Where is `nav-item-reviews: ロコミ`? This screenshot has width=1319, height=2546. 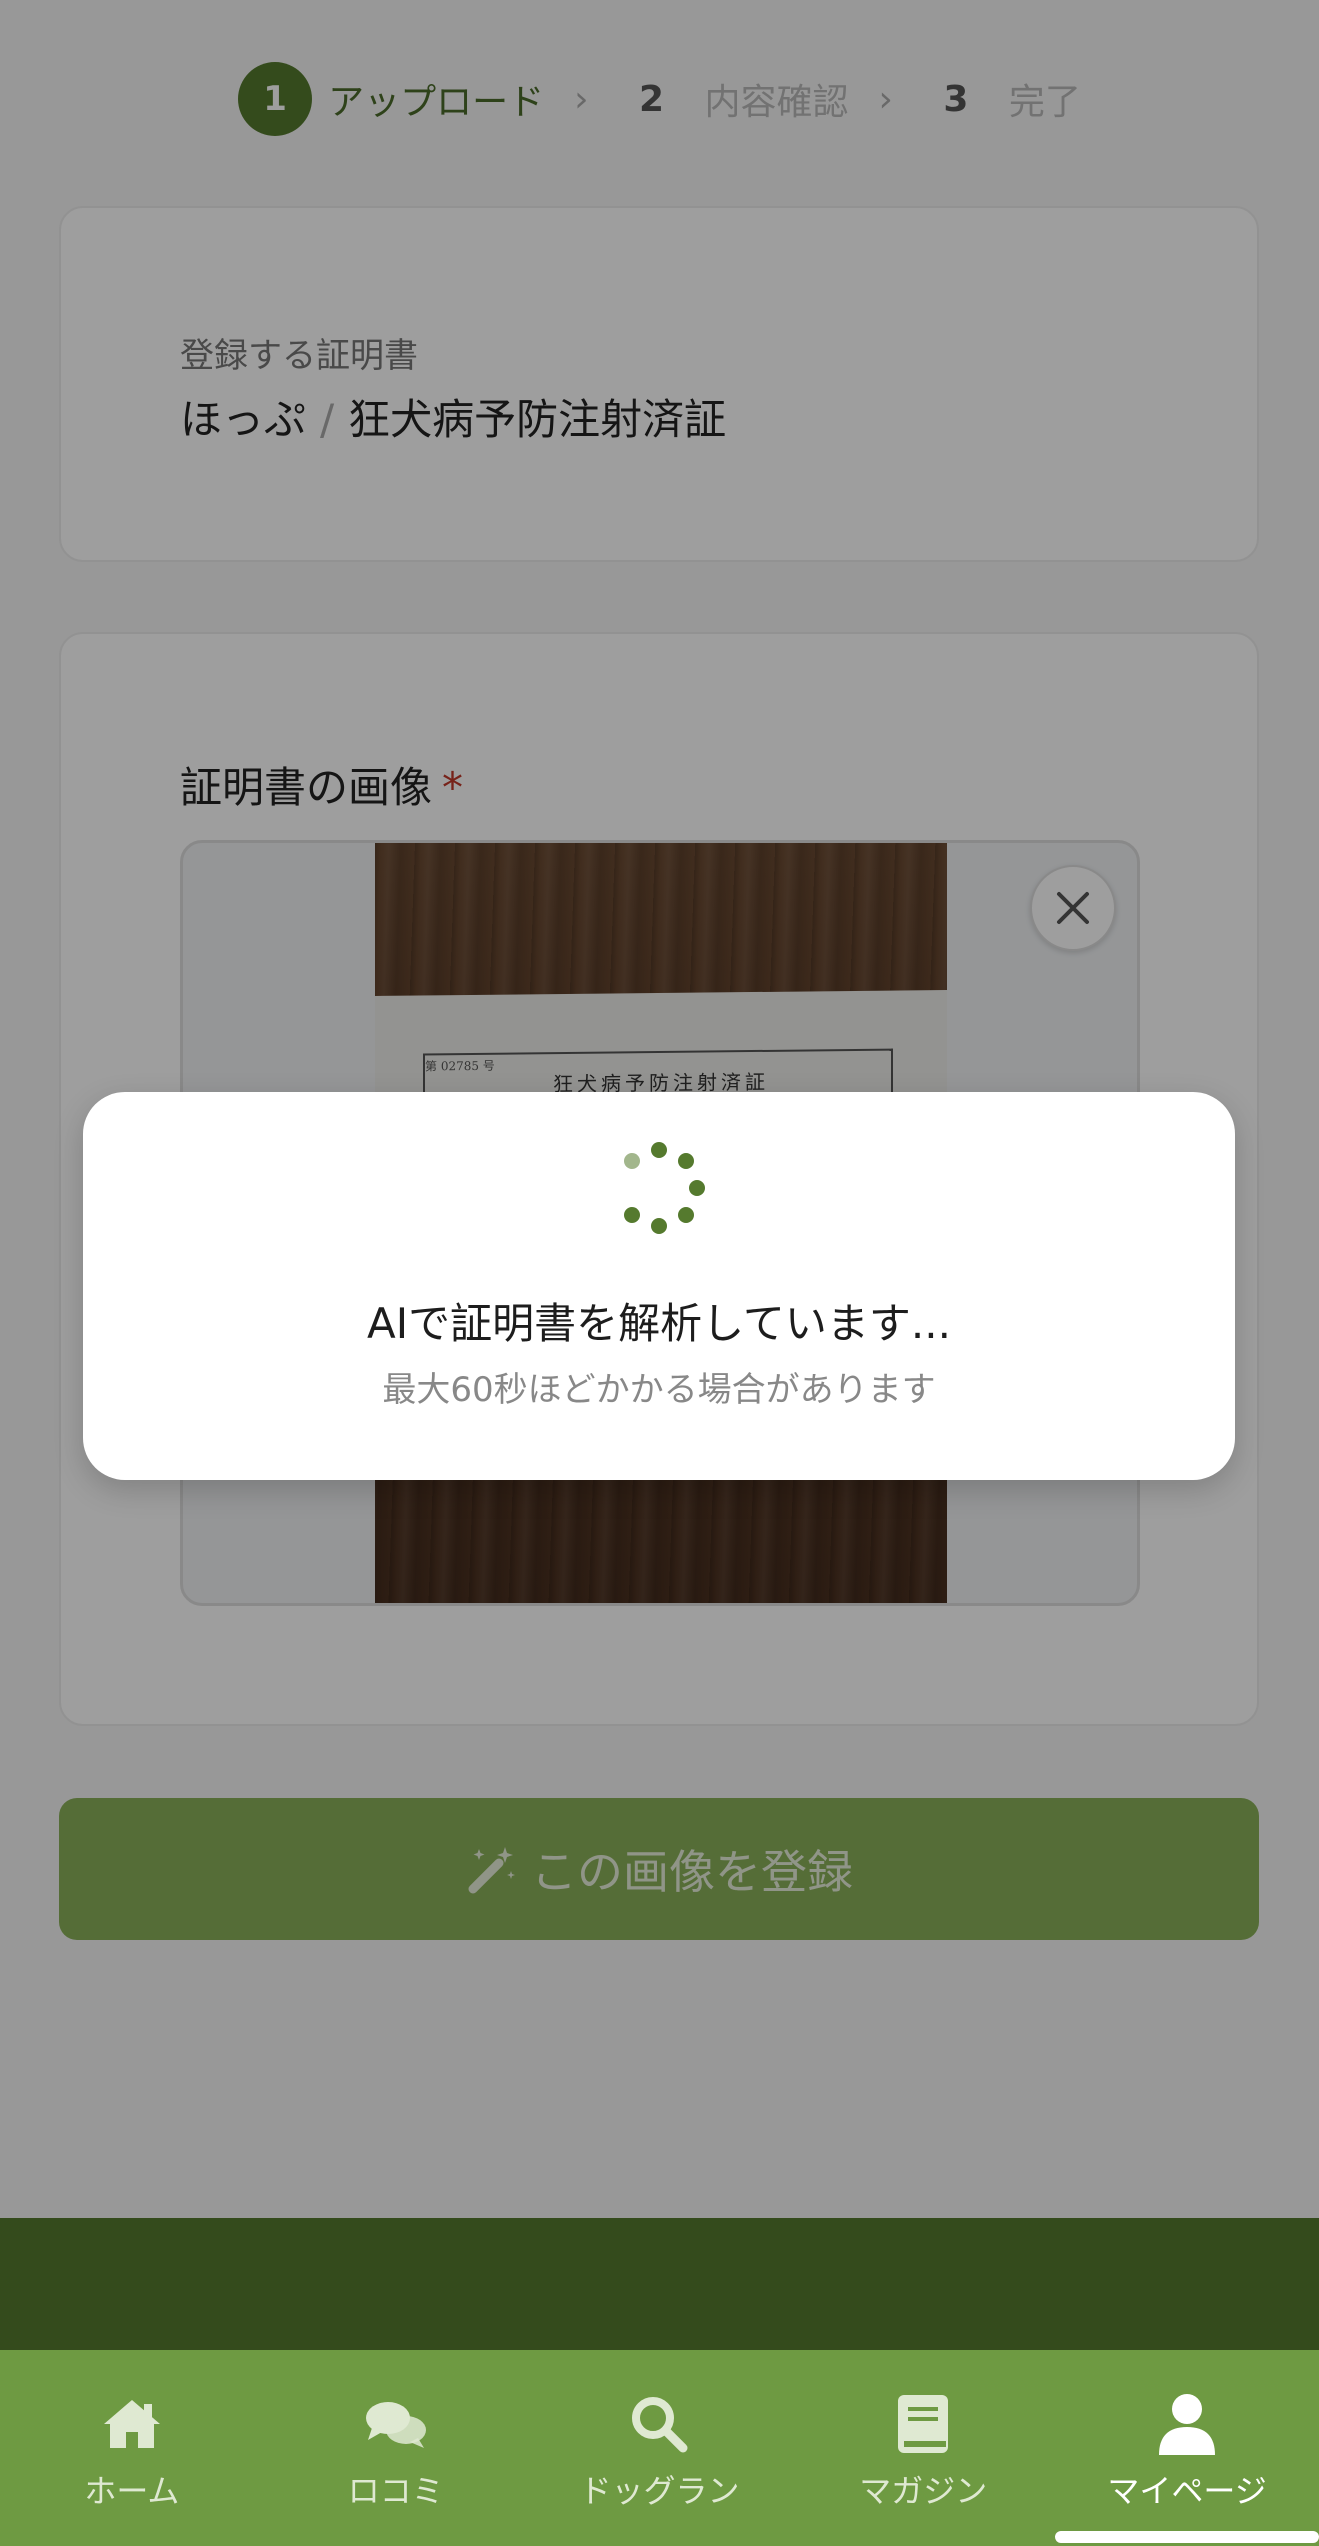
nav-item-reviews: ロコミ is located at coordinates (396, 2448).